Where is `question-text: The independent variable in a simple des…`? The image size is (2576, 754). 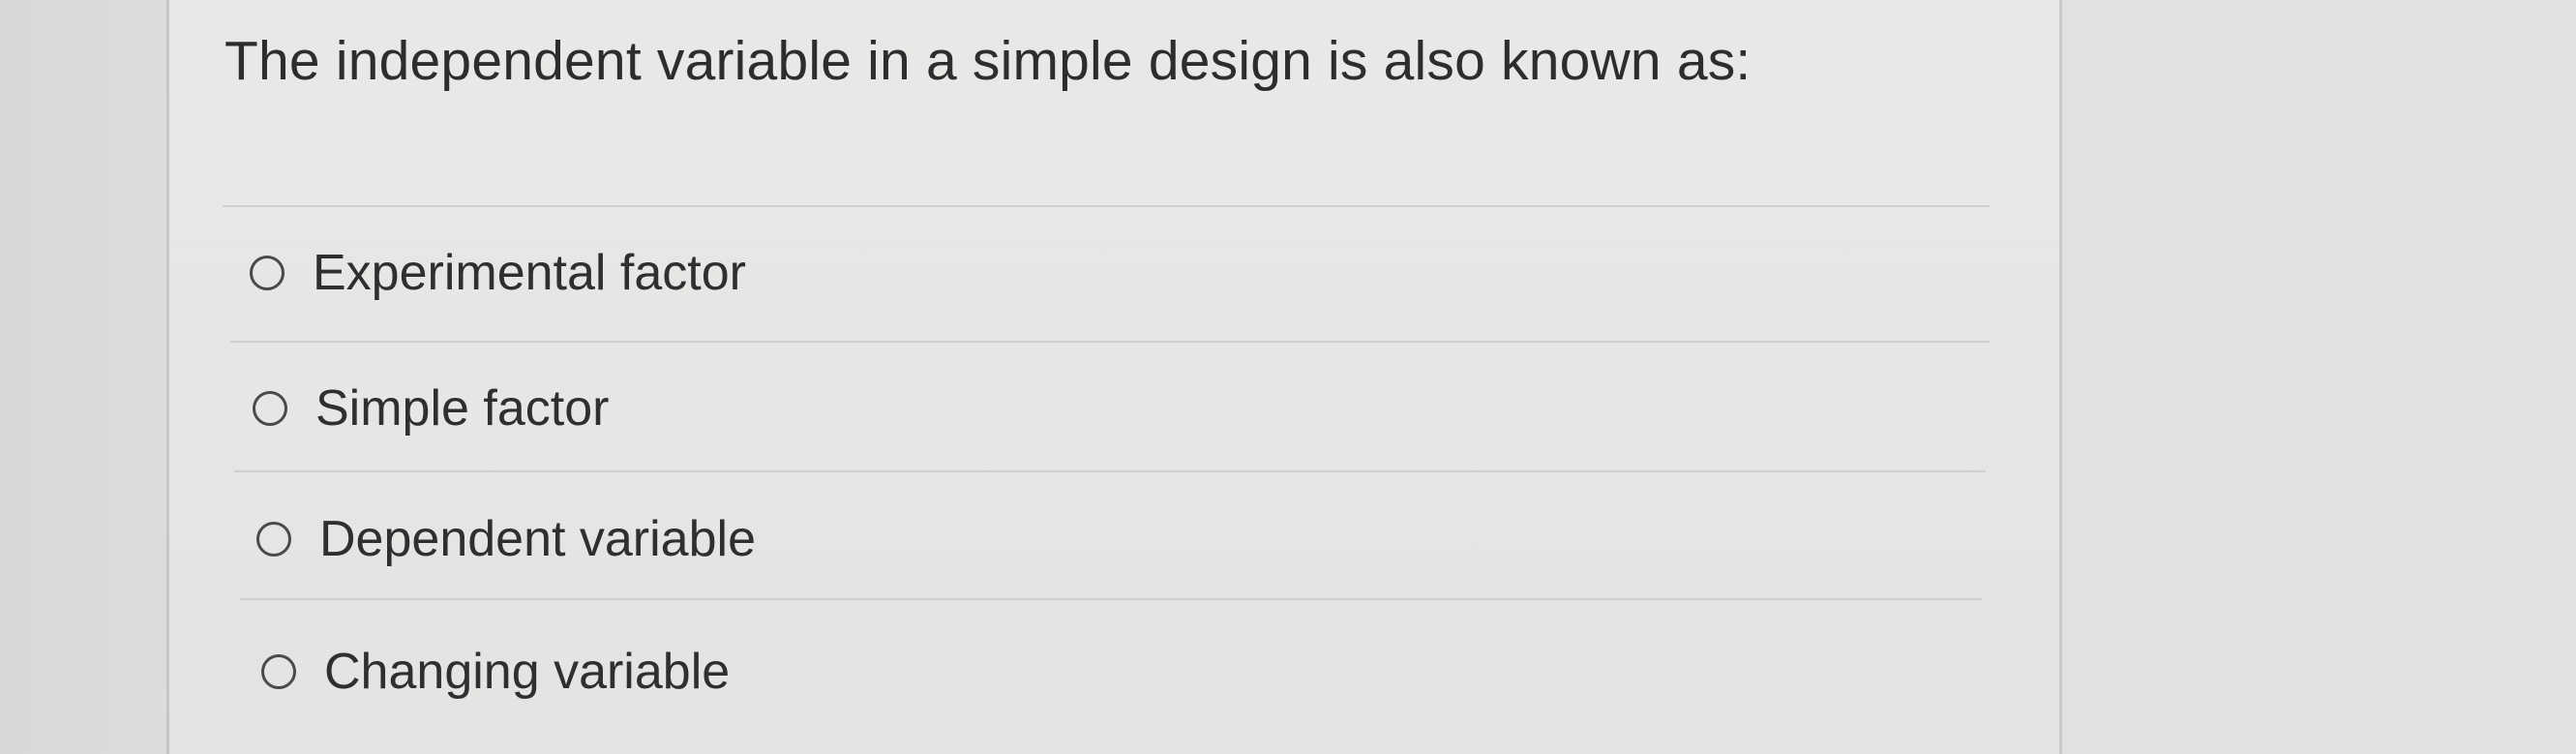 question-text: The independent variable in a simple des… is located at coordinates (988, 61).